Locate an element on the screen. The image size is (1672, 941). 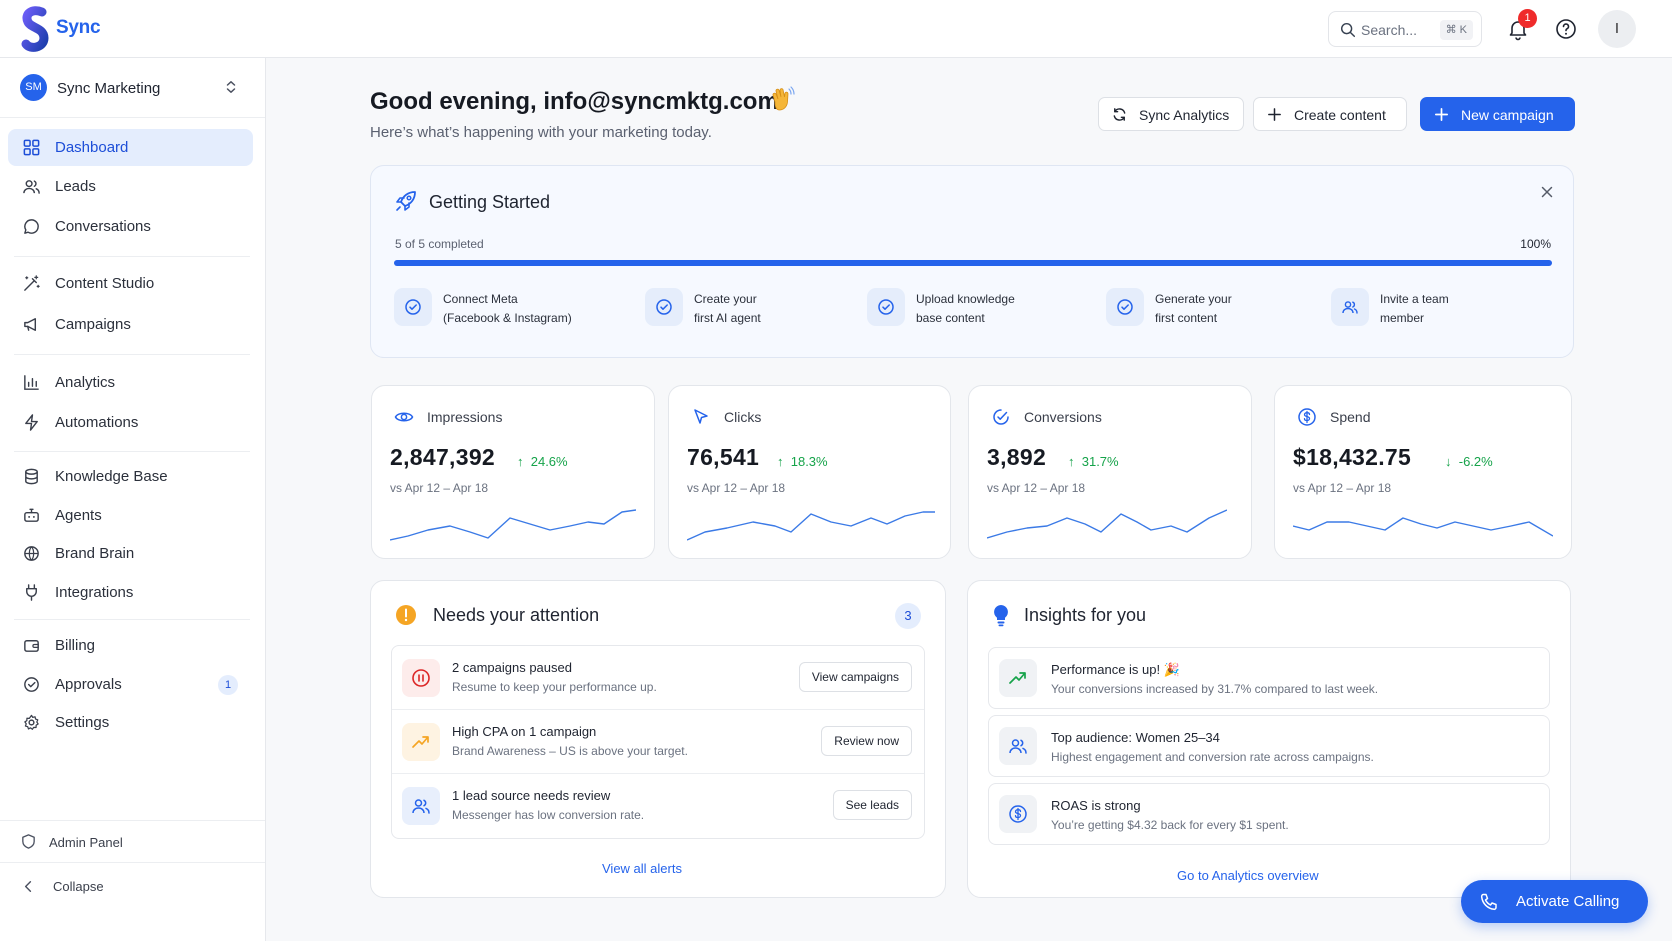
workspace-switcher: SM Sync Marketing is located at coordinates (132, 88).